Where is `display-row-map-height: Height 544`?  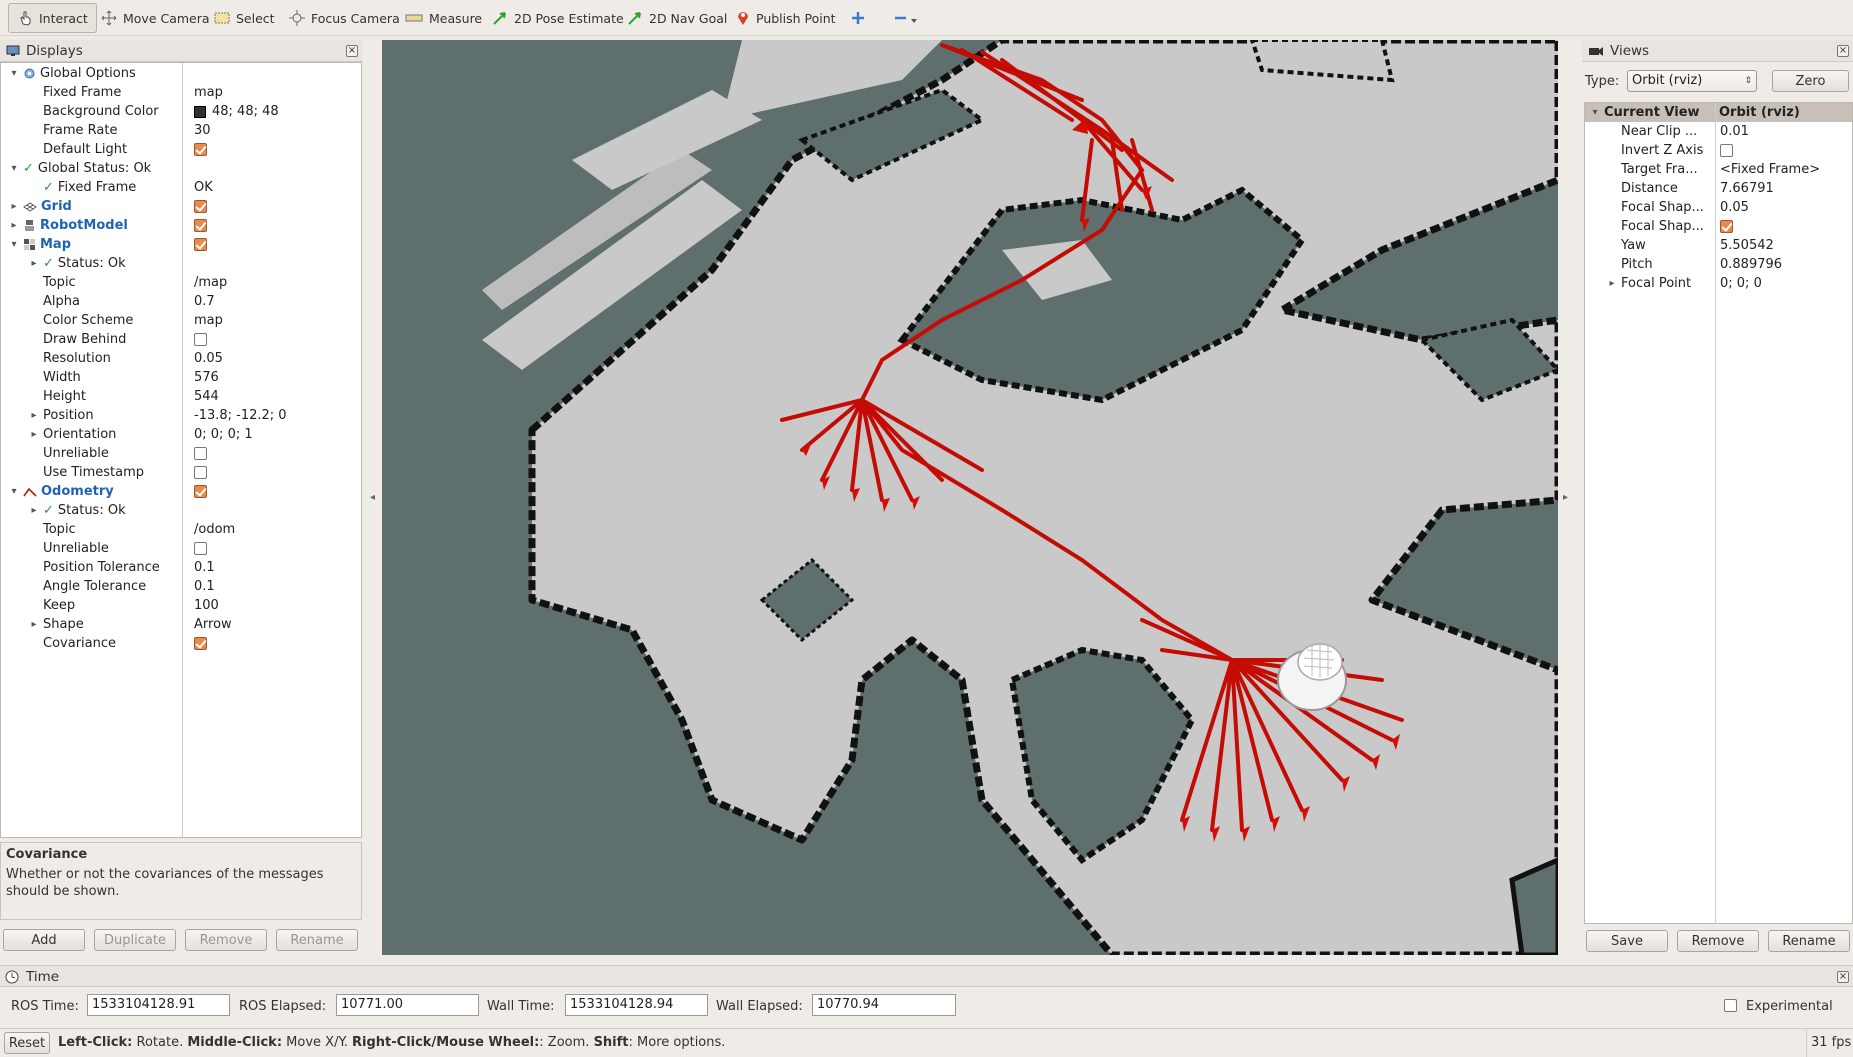
display-row-map-height: Height 544 is located at coordinates (181, 396).